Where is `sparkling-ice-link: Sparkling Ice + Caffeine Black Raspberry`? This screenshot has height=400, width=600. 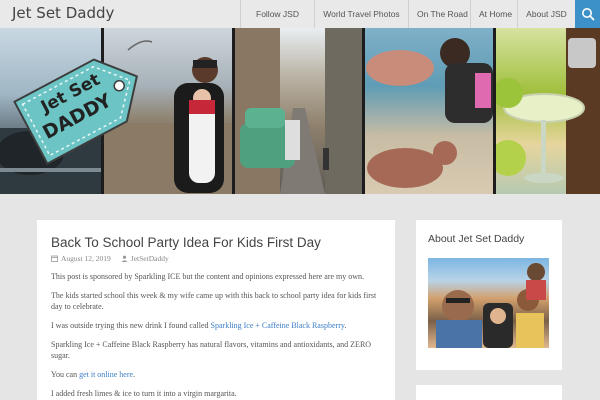 sparkling-ice-link: Sparkling Ice + Caffeine Black Raspberry is located at coordinates (278, 325).